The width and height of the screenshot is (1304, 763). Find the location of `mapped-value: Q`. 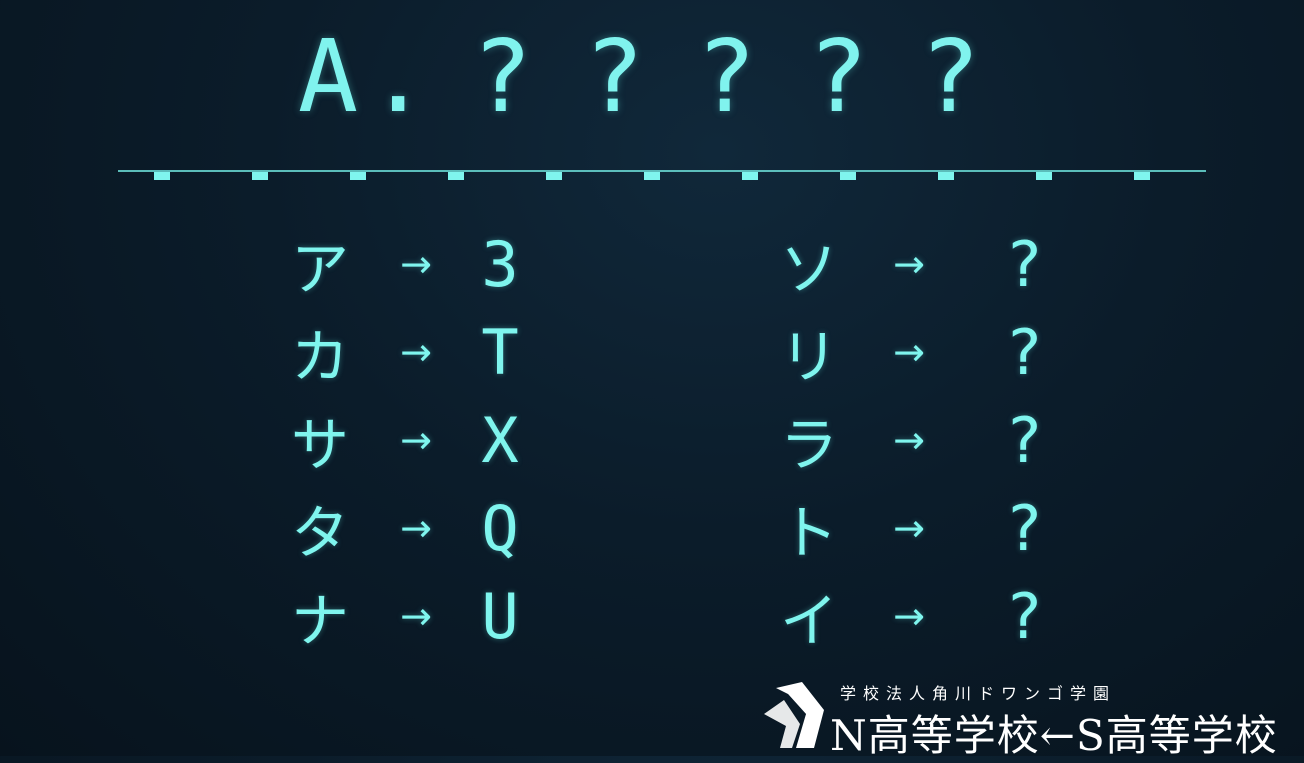

mapped-value: Q is located at coordinates (500, 528).